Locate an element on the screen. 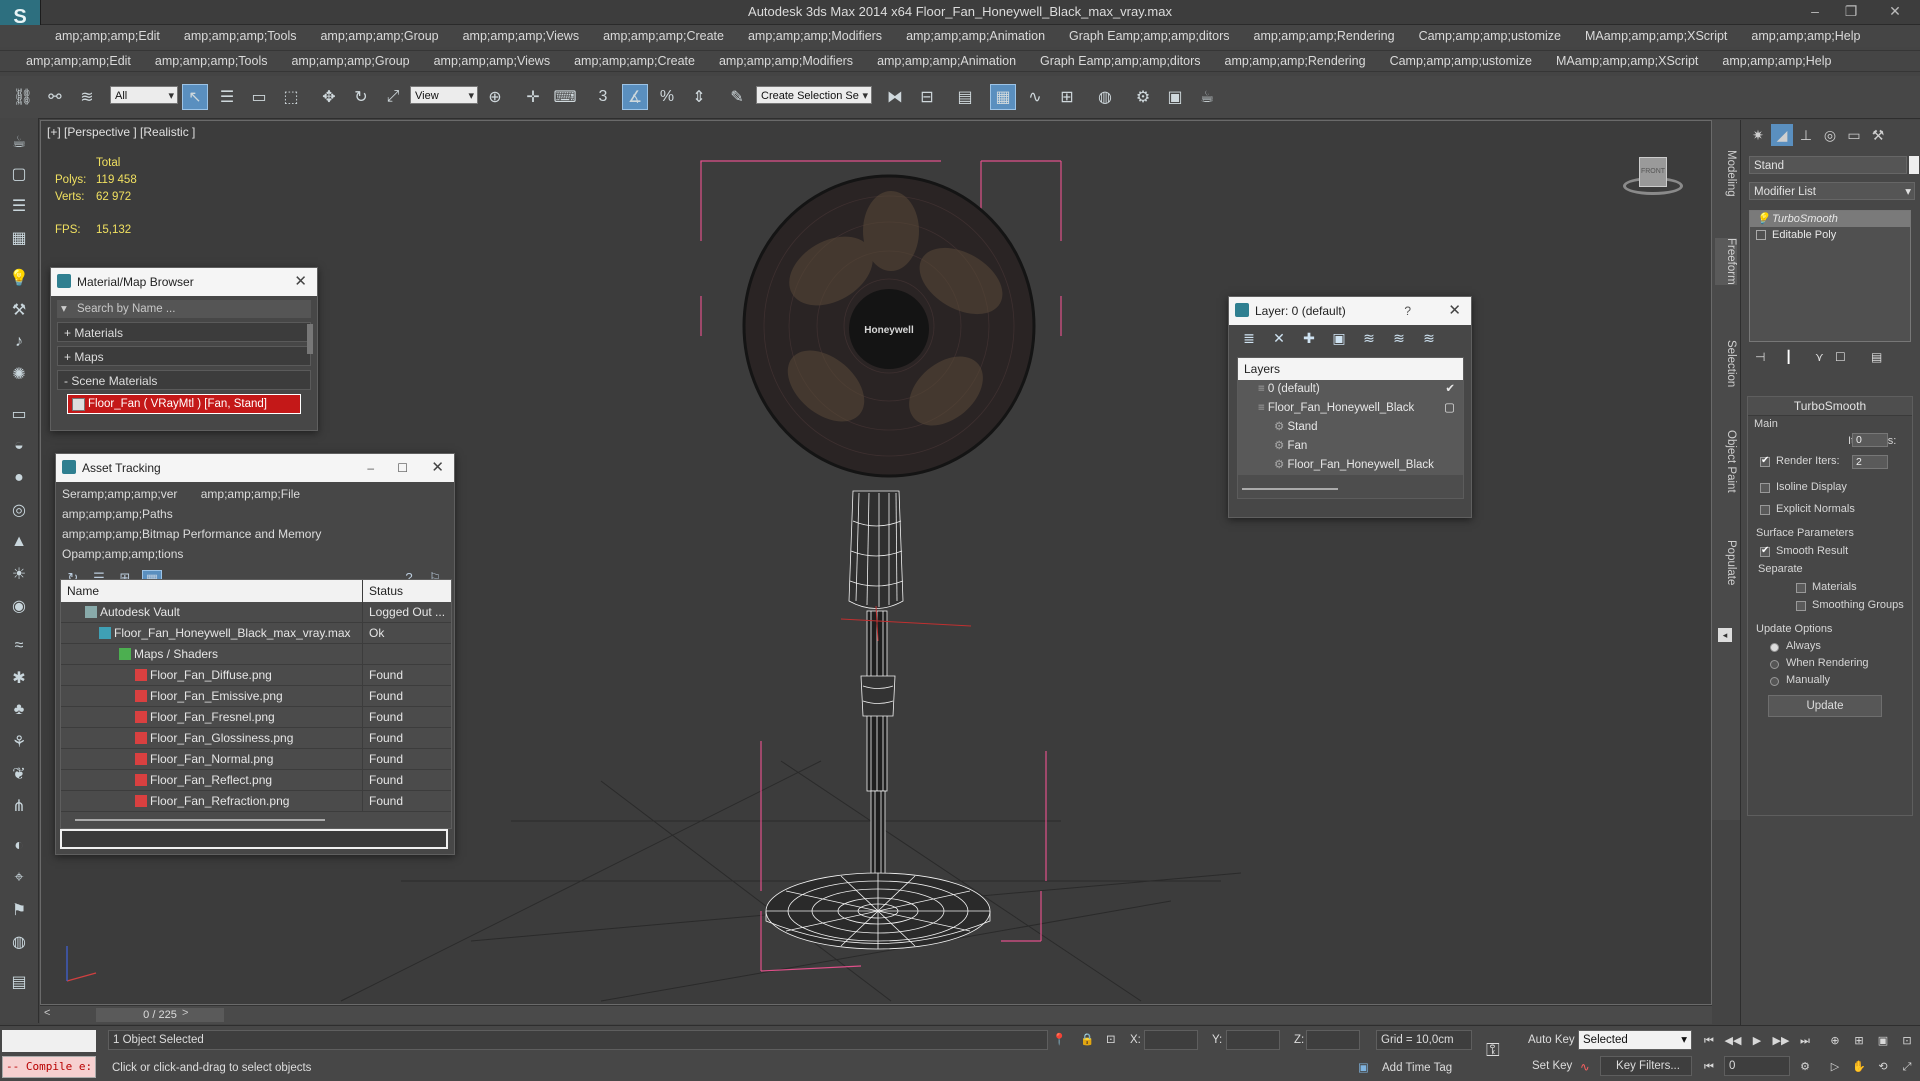  maximize-icon: ☐ is located at coordinates (402, 468).